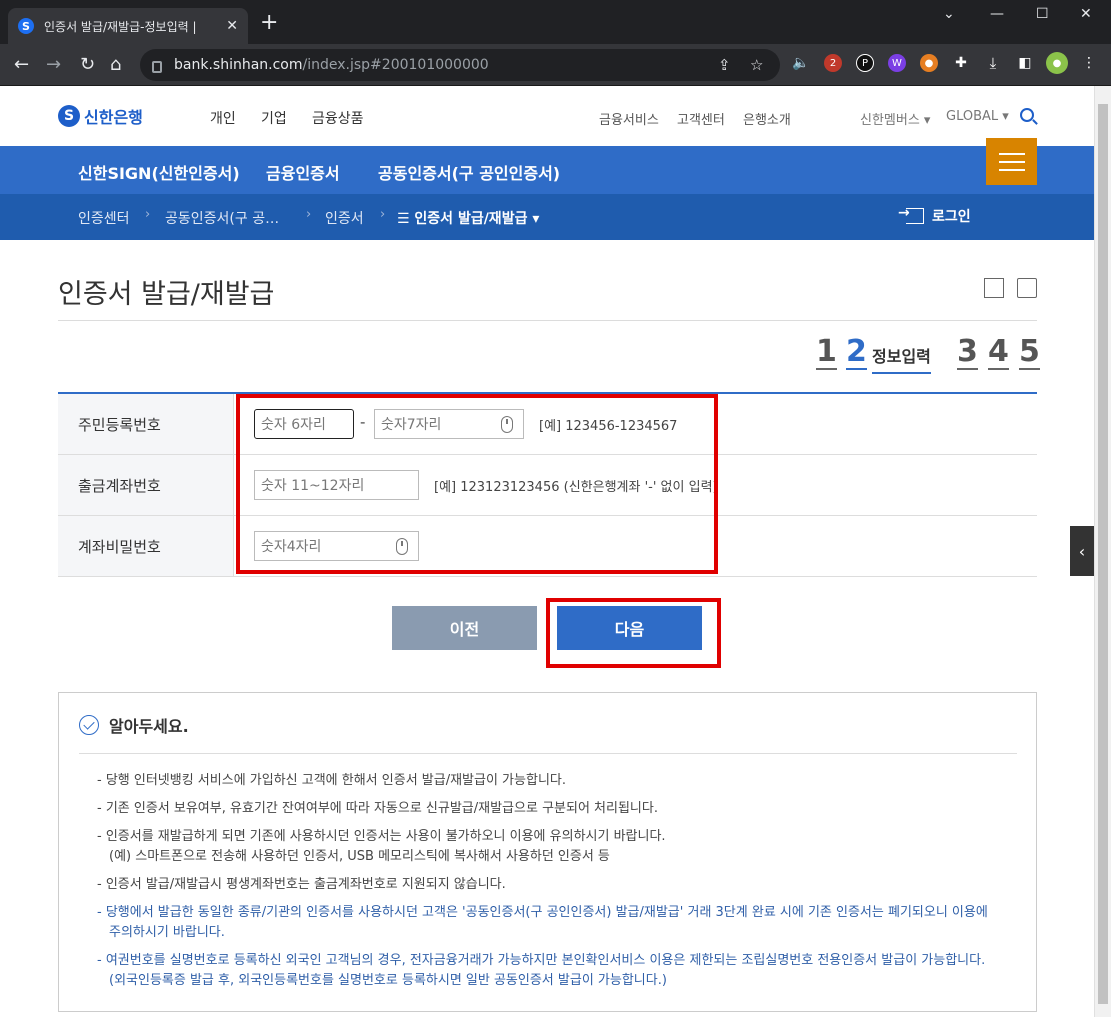 Image resolution: width=1111 pixels, height=1017 pixels. Describe the element at coordinates (146, 546) in the screenshot. I see `account-password-label: 계좌비밀번호` at that location.